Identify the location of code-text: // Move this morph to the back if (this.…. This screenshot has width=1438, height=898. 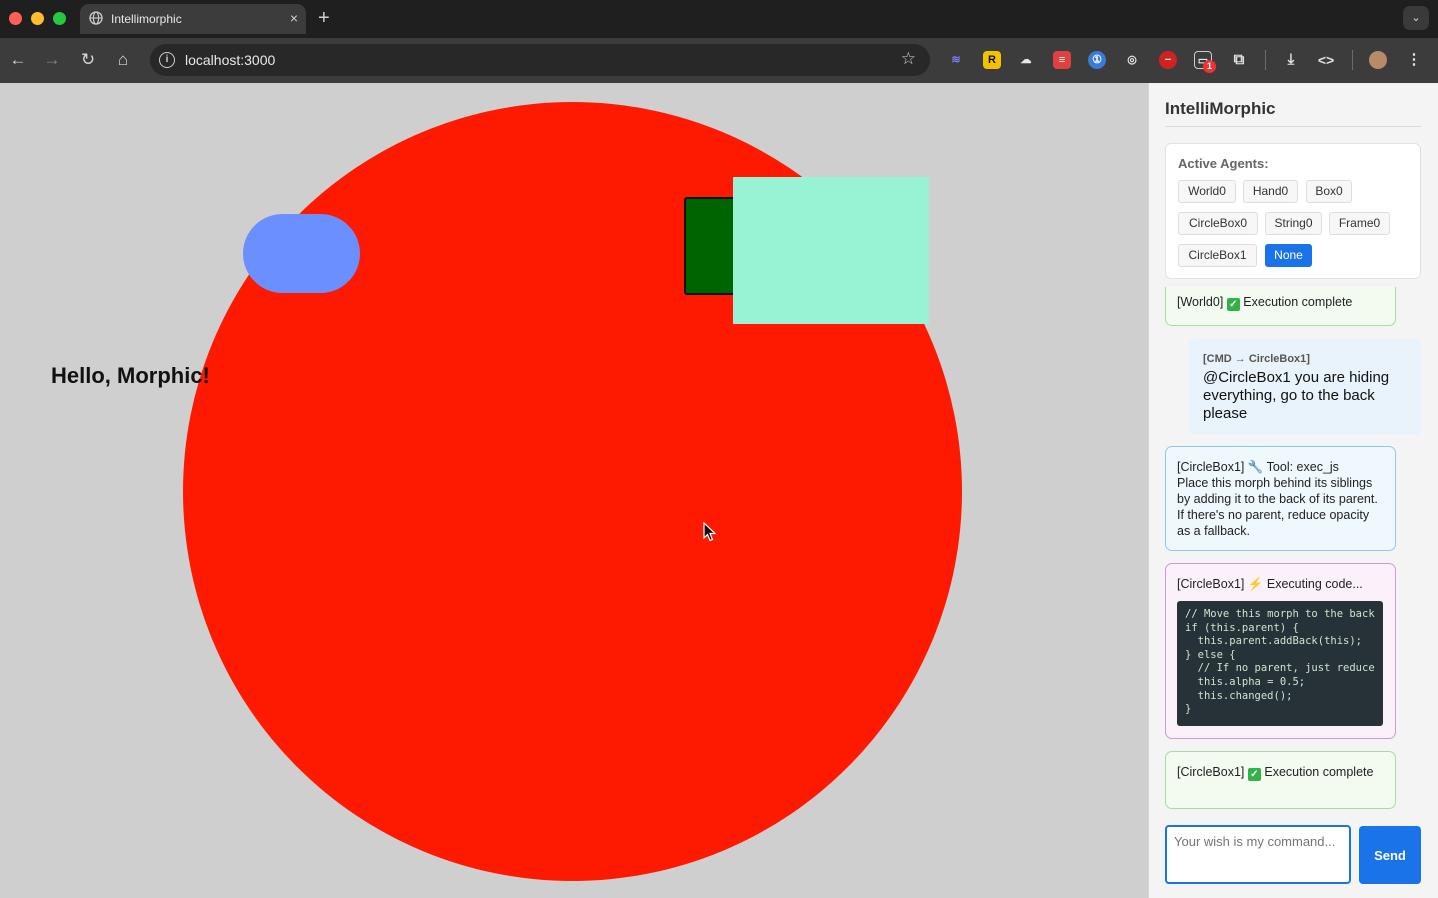
(1280, 662).